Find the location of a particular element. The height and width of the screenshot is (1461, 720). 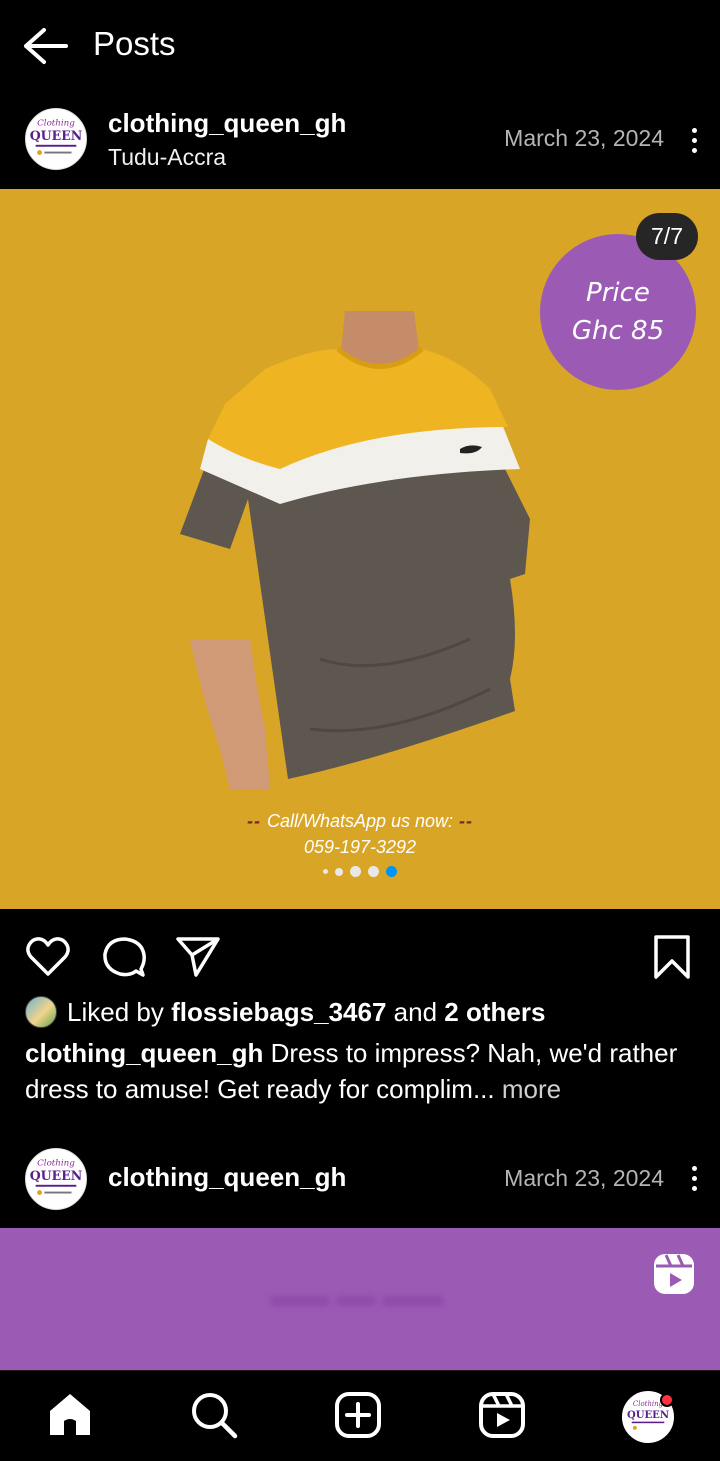

caption-username: clothing_queen_gh is located at coordinates (144, 1053).